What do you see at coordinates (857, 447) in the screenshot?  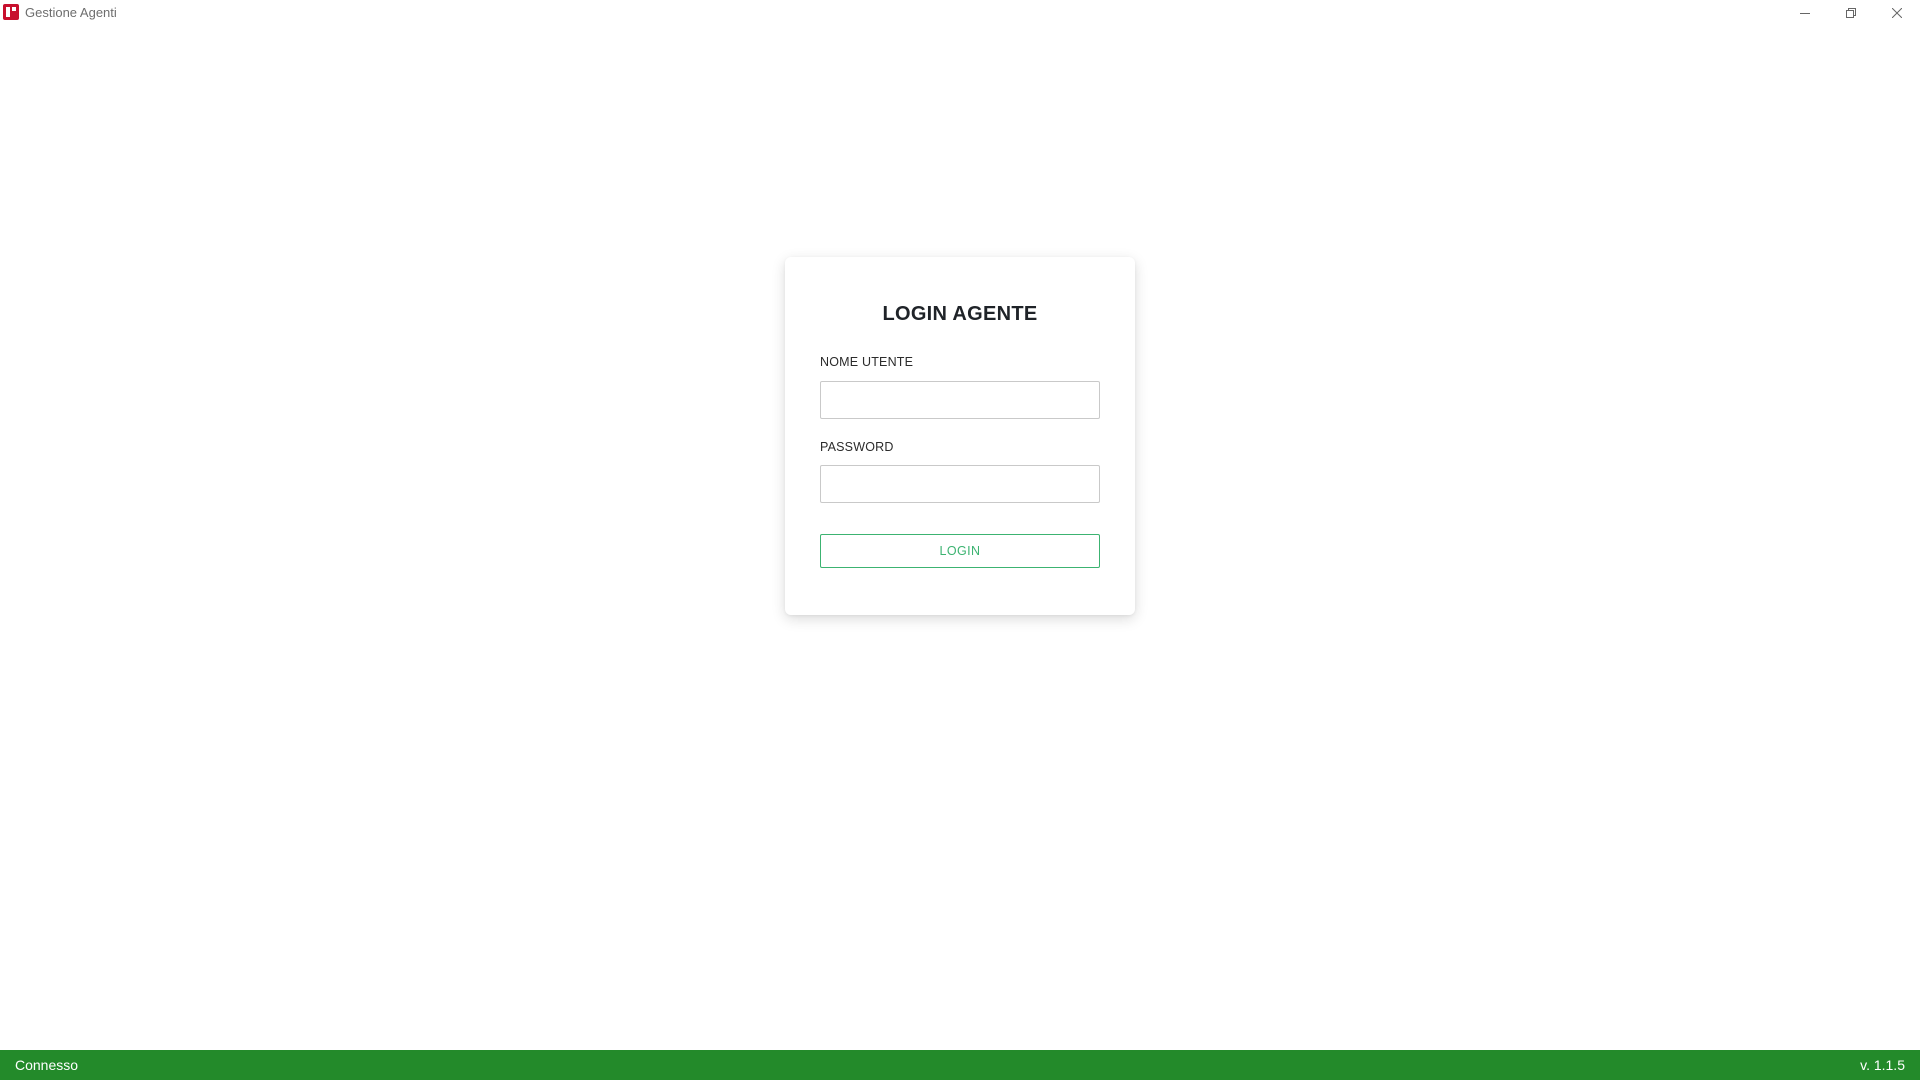 I see `password-label: PASSWORD` at bounding box center [857, 447].